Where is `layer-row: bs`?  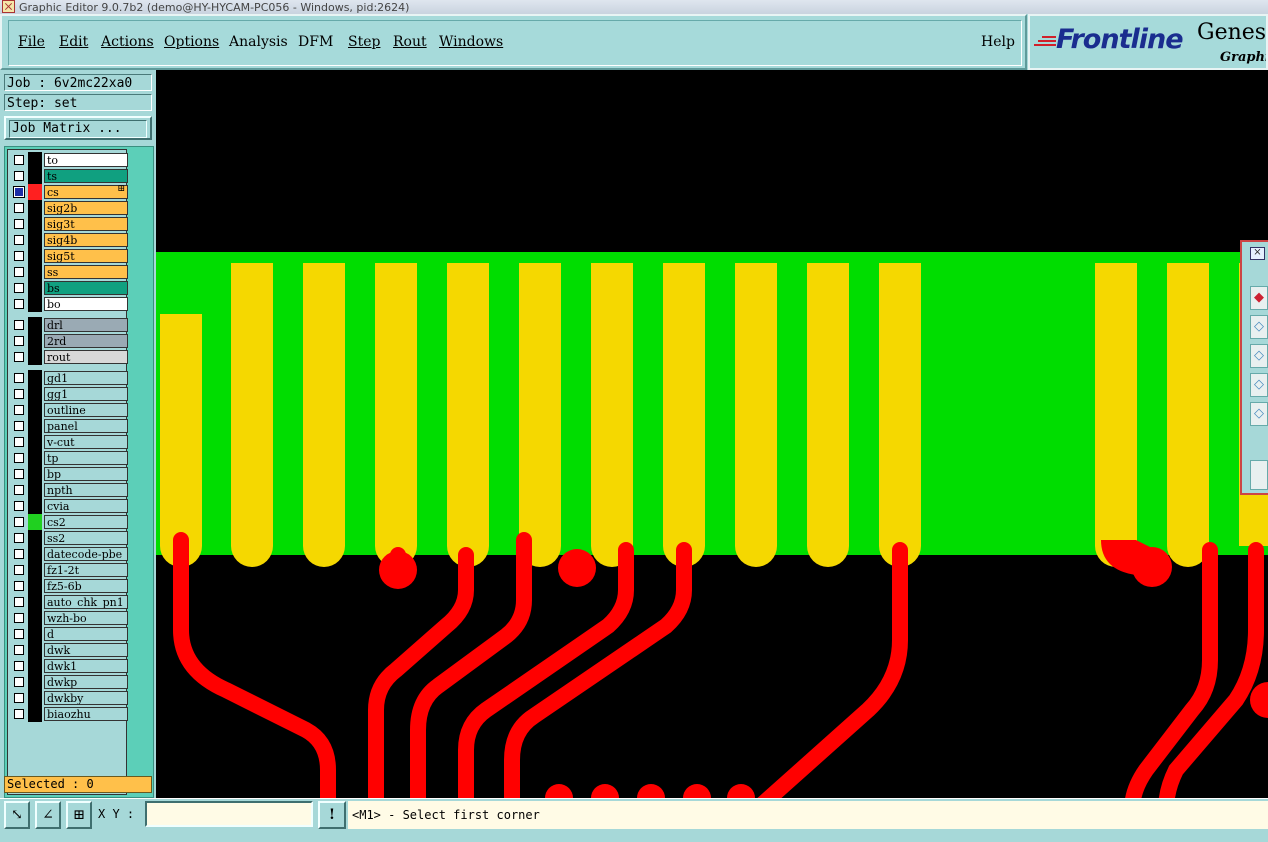
layer-row: bs is located at coordinates (69, 288).